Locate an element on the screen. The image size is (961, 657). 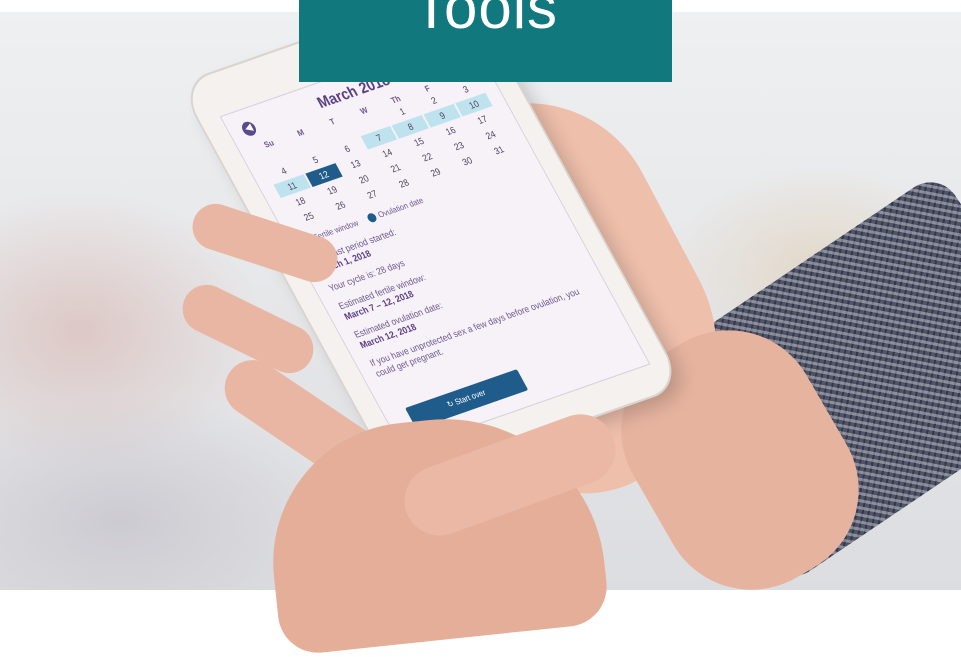
ovulation-swatch is located at coordinates (372, 218).